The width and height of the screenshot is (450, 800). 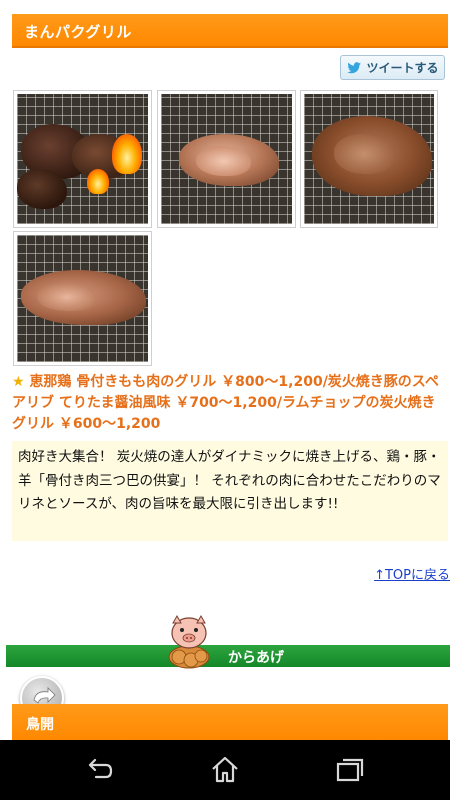 What do you see at coordinates (100, 770) in the screenshot?
I see `back-icon` at bounding box center [100, 770].